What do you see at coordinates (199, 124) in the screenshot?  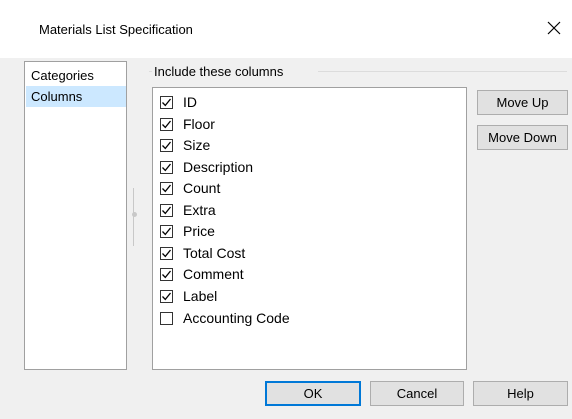 I see `column-label: Floor` at bounding box center [199, 124].